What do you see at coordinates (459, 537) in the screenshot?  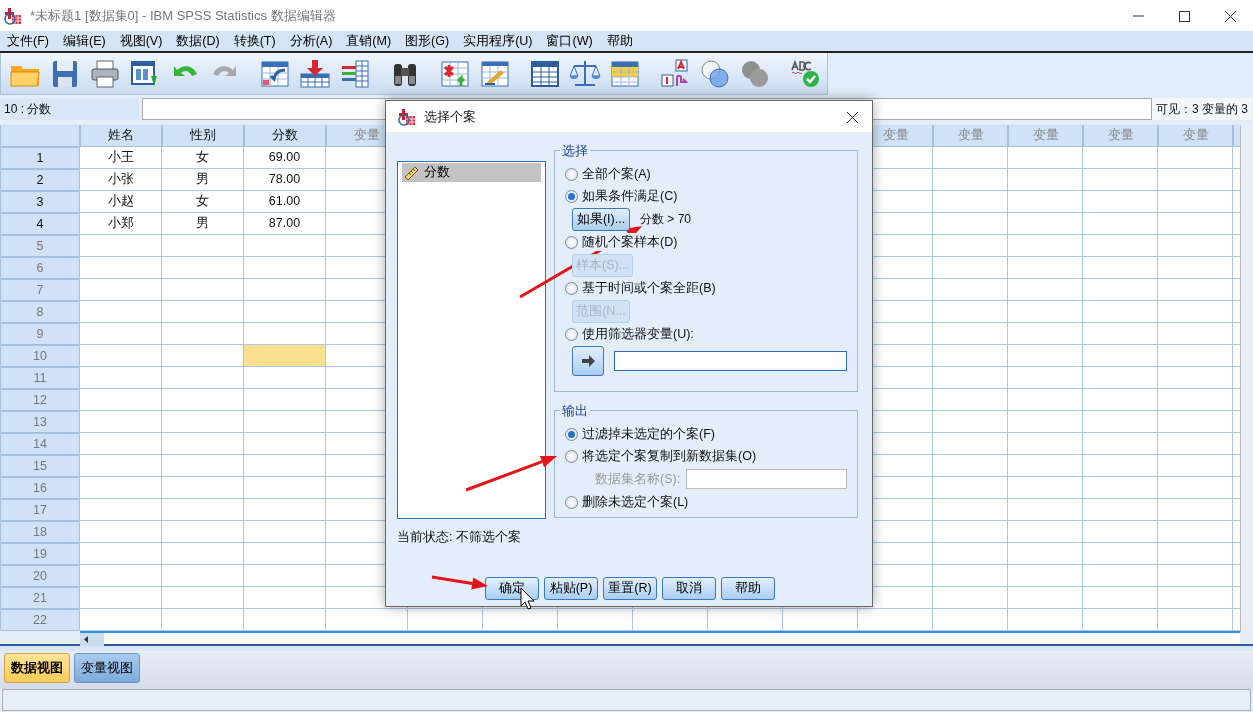 I see `status-text: 当前状态: 不筛选个案` at bounding box center [459, 537].